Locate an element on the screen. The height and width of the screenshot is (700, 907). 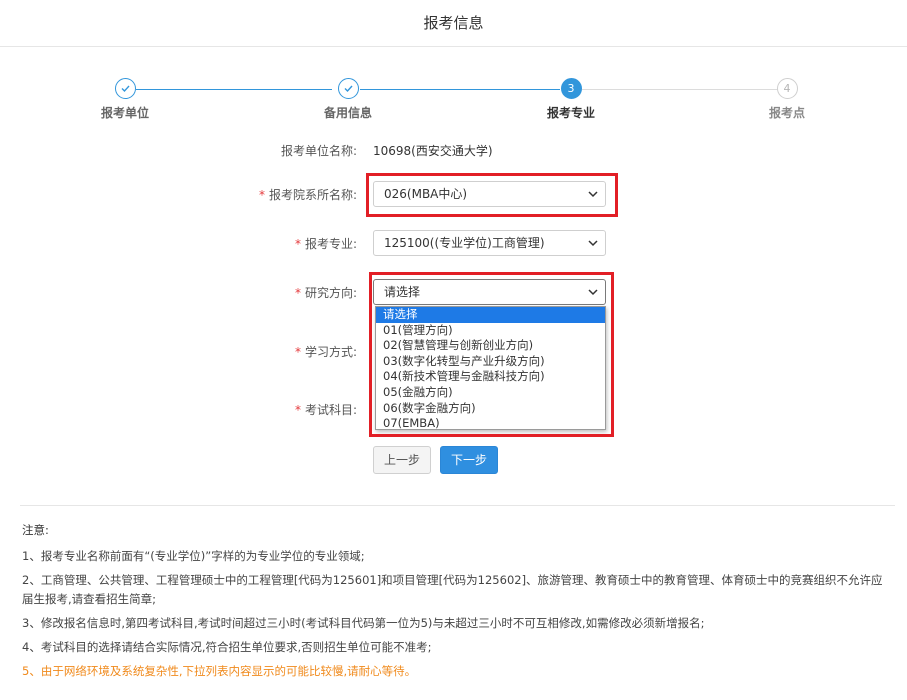
major-select: 125100((专业学位)工商管理) is located at coordinates (489, 243).